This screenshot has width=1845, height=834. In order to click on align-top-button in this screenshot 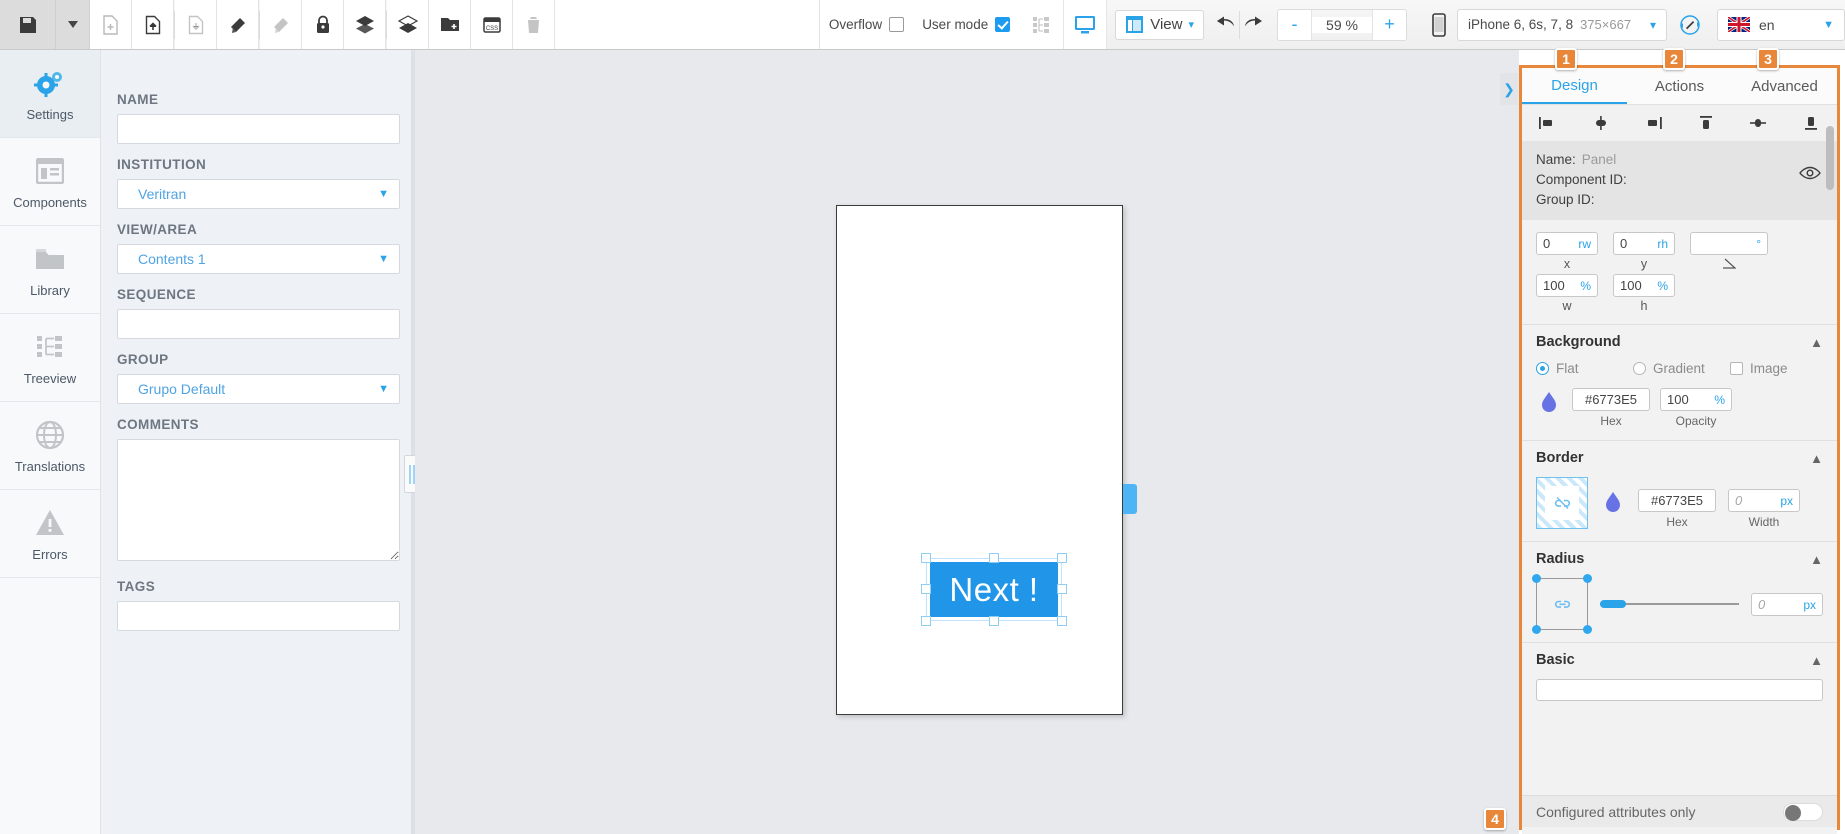, I will do `click(1706, 123)`.